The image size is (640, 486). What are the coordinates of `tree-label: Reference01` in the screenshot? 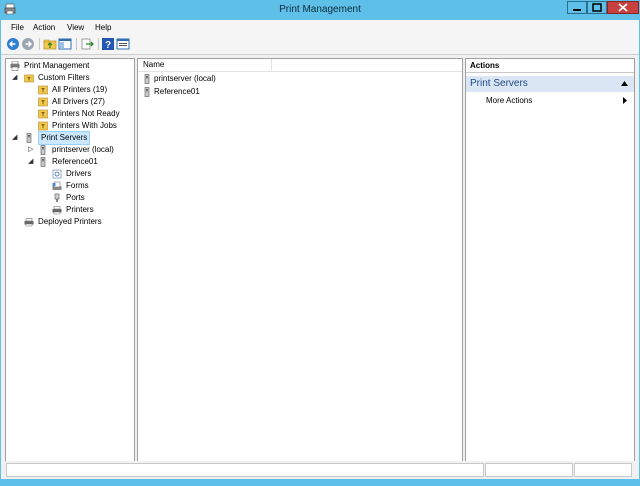 It's located at (75, 161).